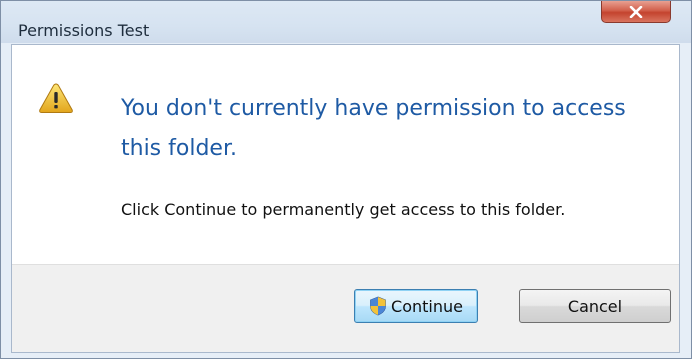 The image size is (695, 361). What do you see at coordinates (427, 306) in the screenshot?
I see `continue-label: Continue` at bounding box center [427, 306].